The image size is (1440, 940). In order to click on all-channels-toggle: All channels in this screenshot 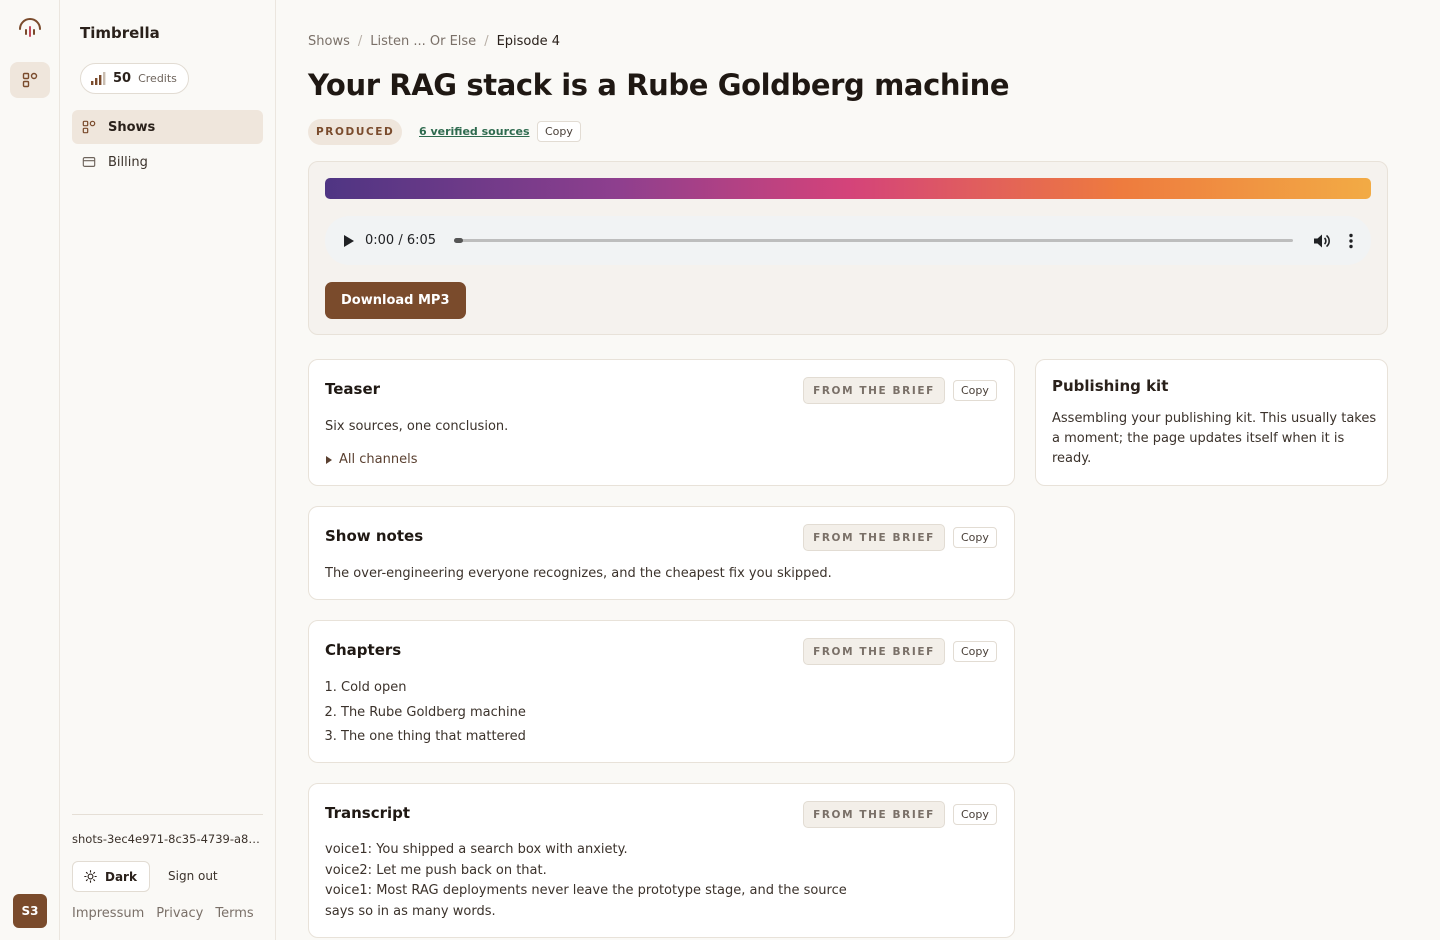, I will do `click(371, 460)`.